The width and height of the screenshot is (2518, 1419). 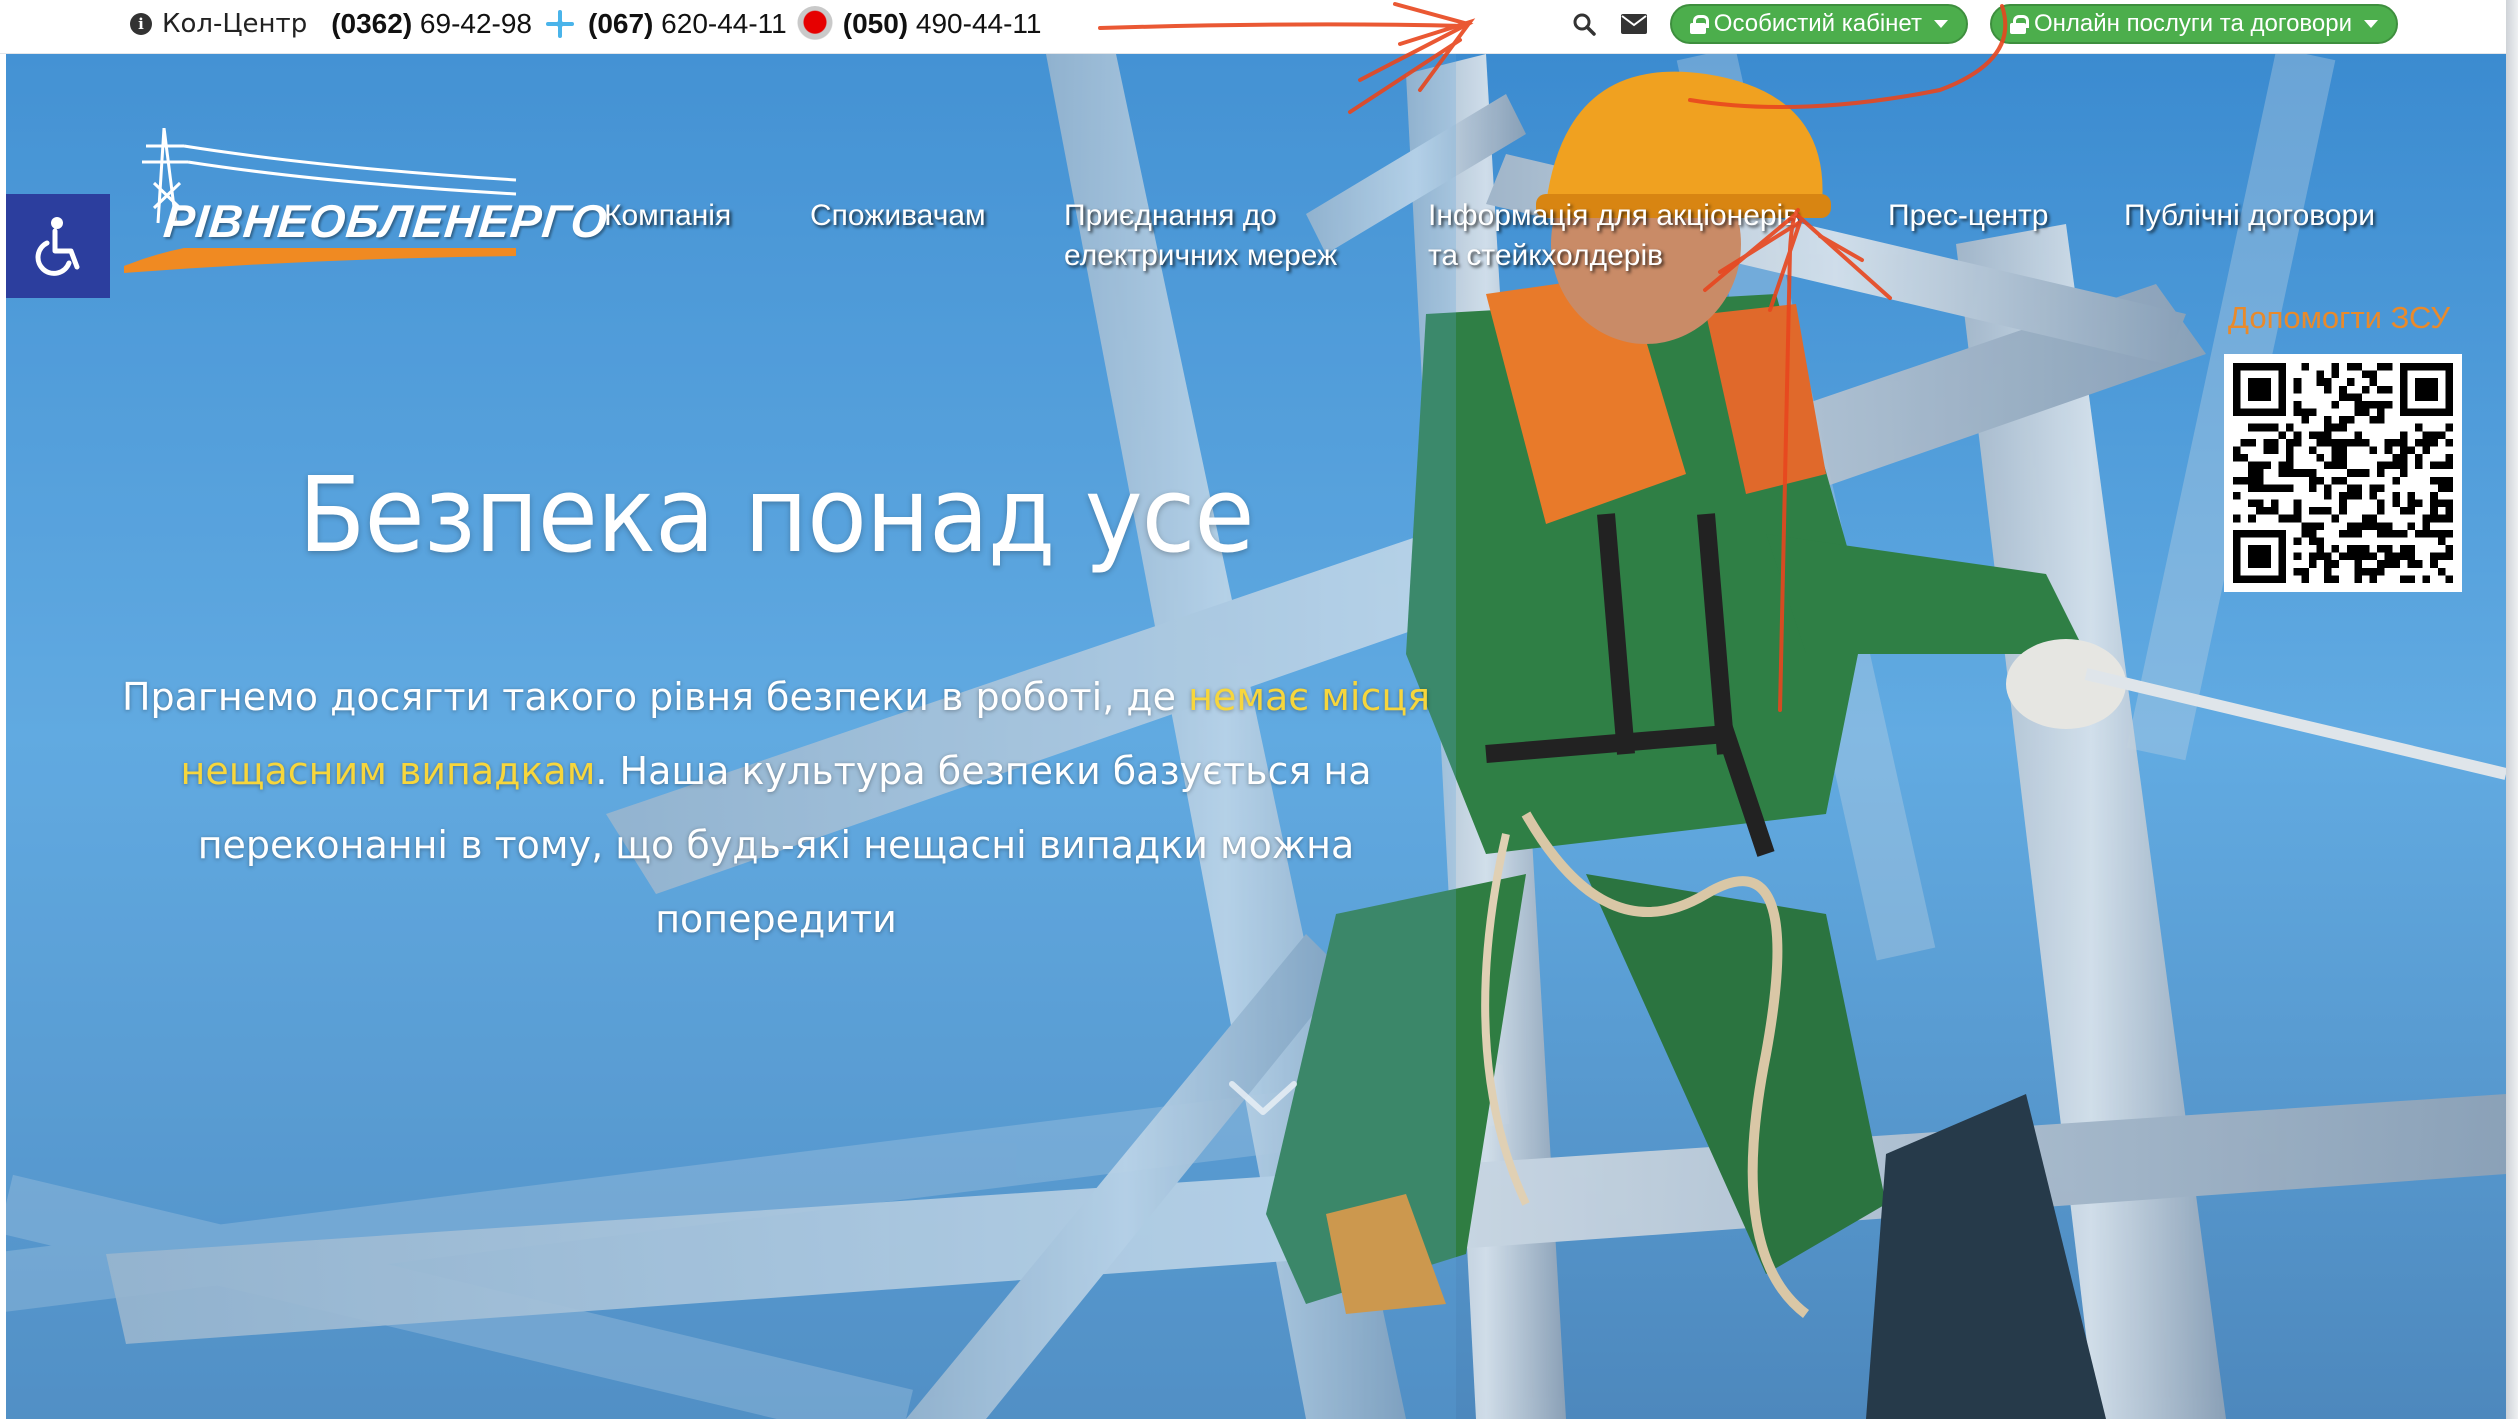 I want to click on logo-text: РІВНЕОБЛЕНЕРГО, so click(x=386, y=221).